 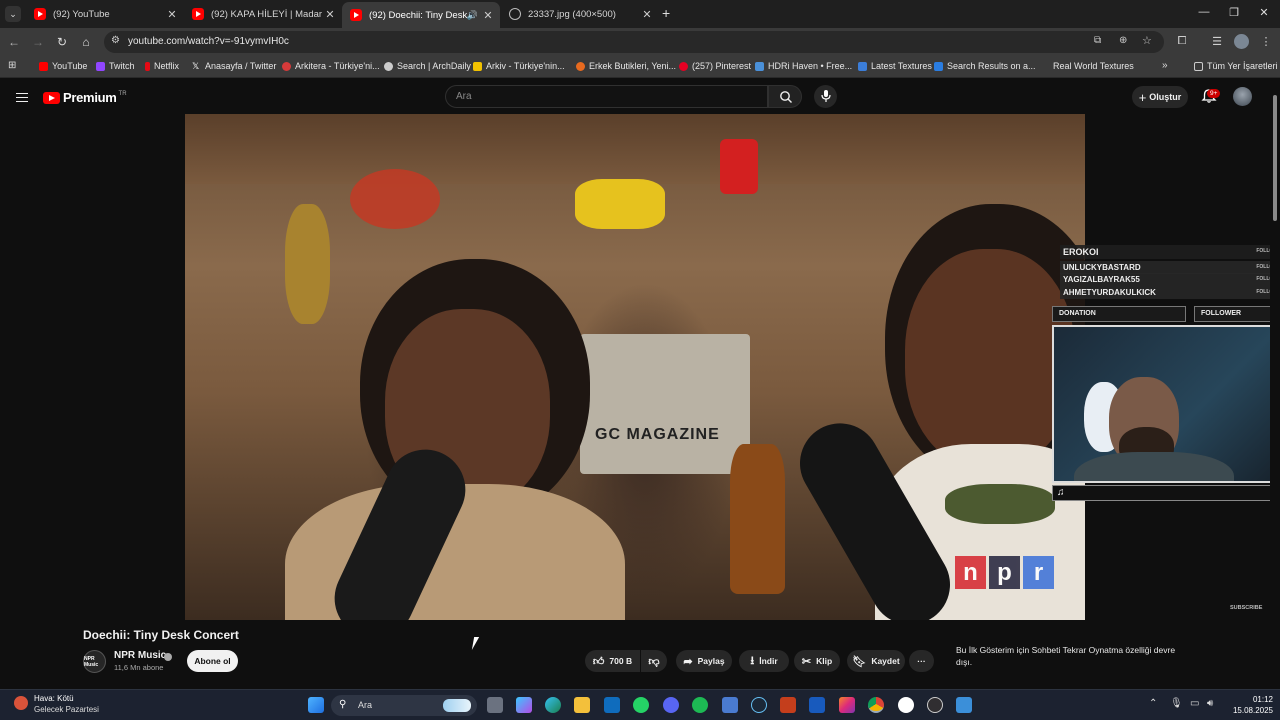 I want to click on instagram-icon, so click(x=847, y=705).